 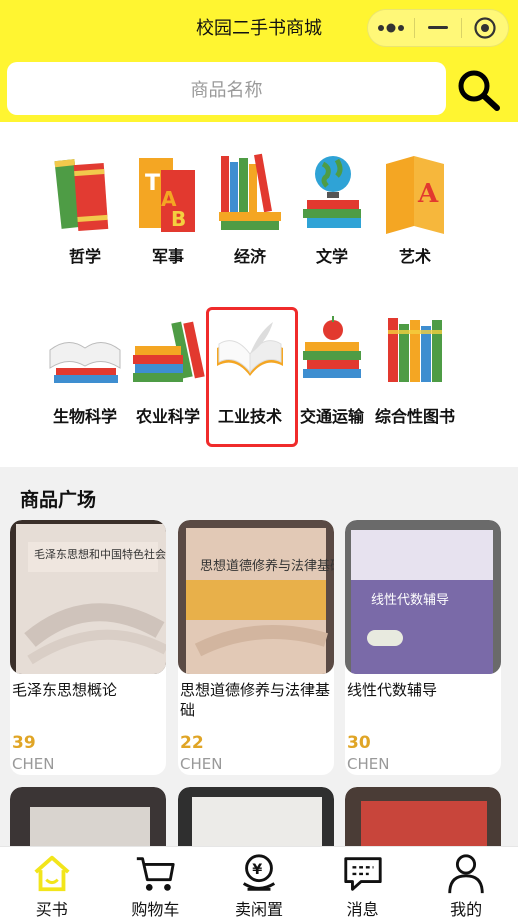 What do you see at coordinates (466, 874) in the screenshot?
I see `user-icon` at bounding box center [466, 874].